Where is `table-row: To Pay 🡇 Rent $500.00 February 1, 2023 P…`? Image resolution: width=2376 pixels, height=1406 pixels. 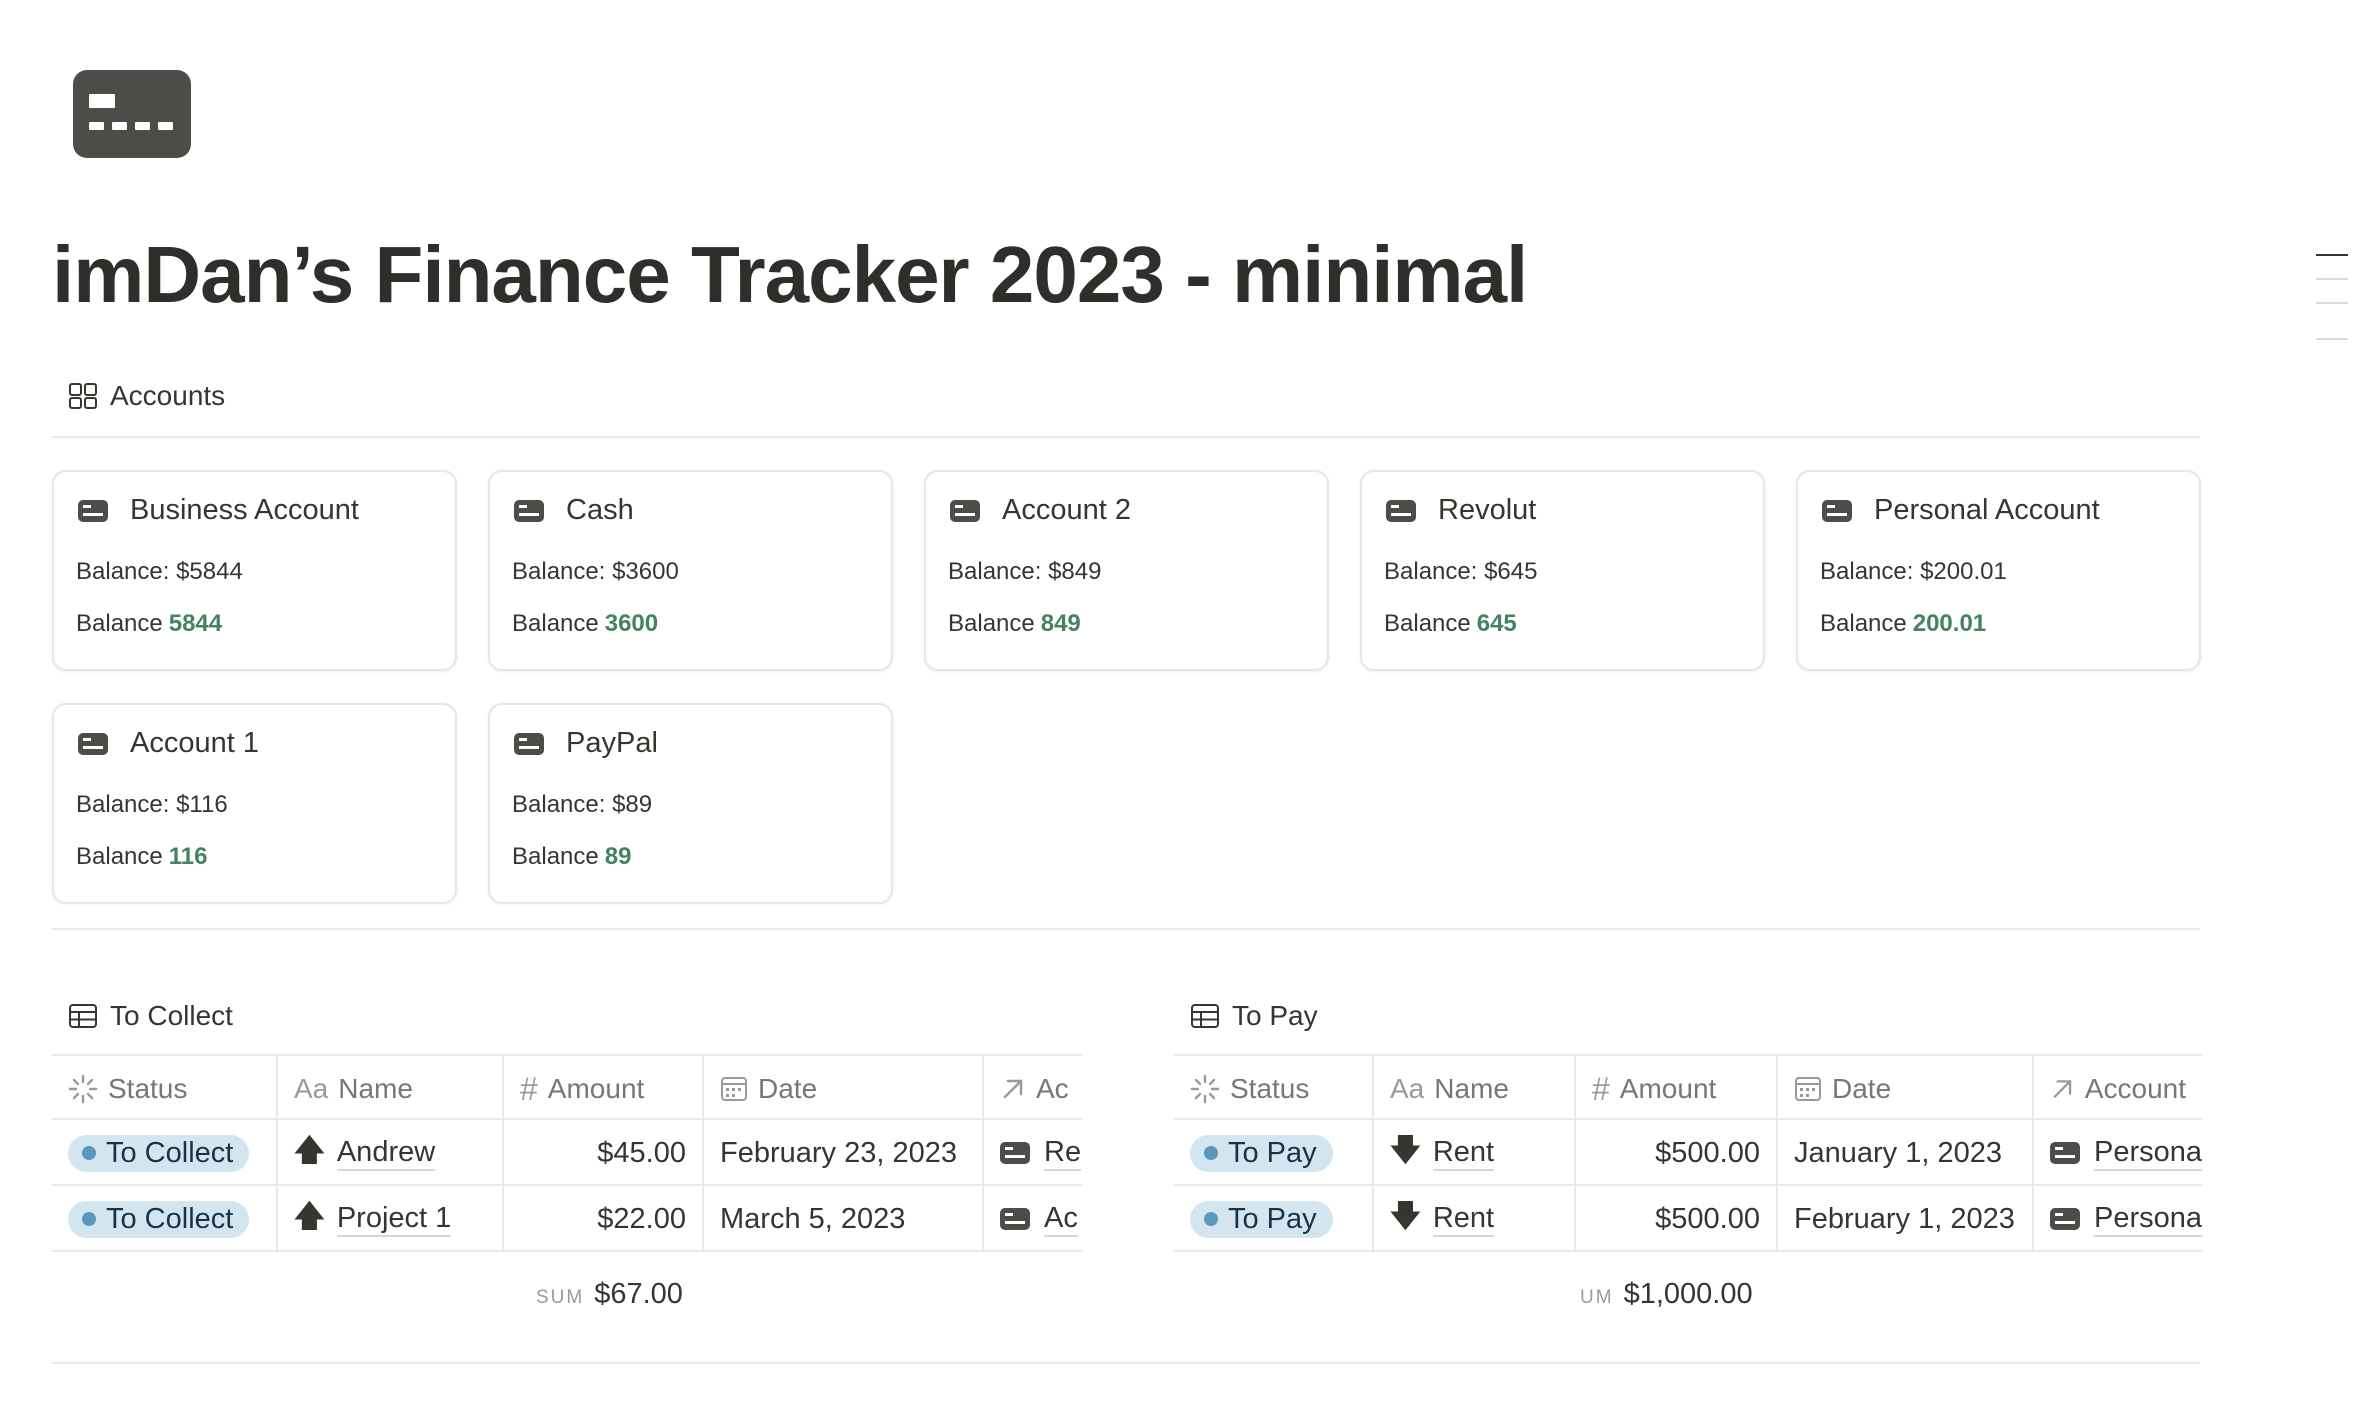 table-row: To Pay 🡇 Rent $500.00 February 1, 2023 P… is located at coordinates (1688, 1219).